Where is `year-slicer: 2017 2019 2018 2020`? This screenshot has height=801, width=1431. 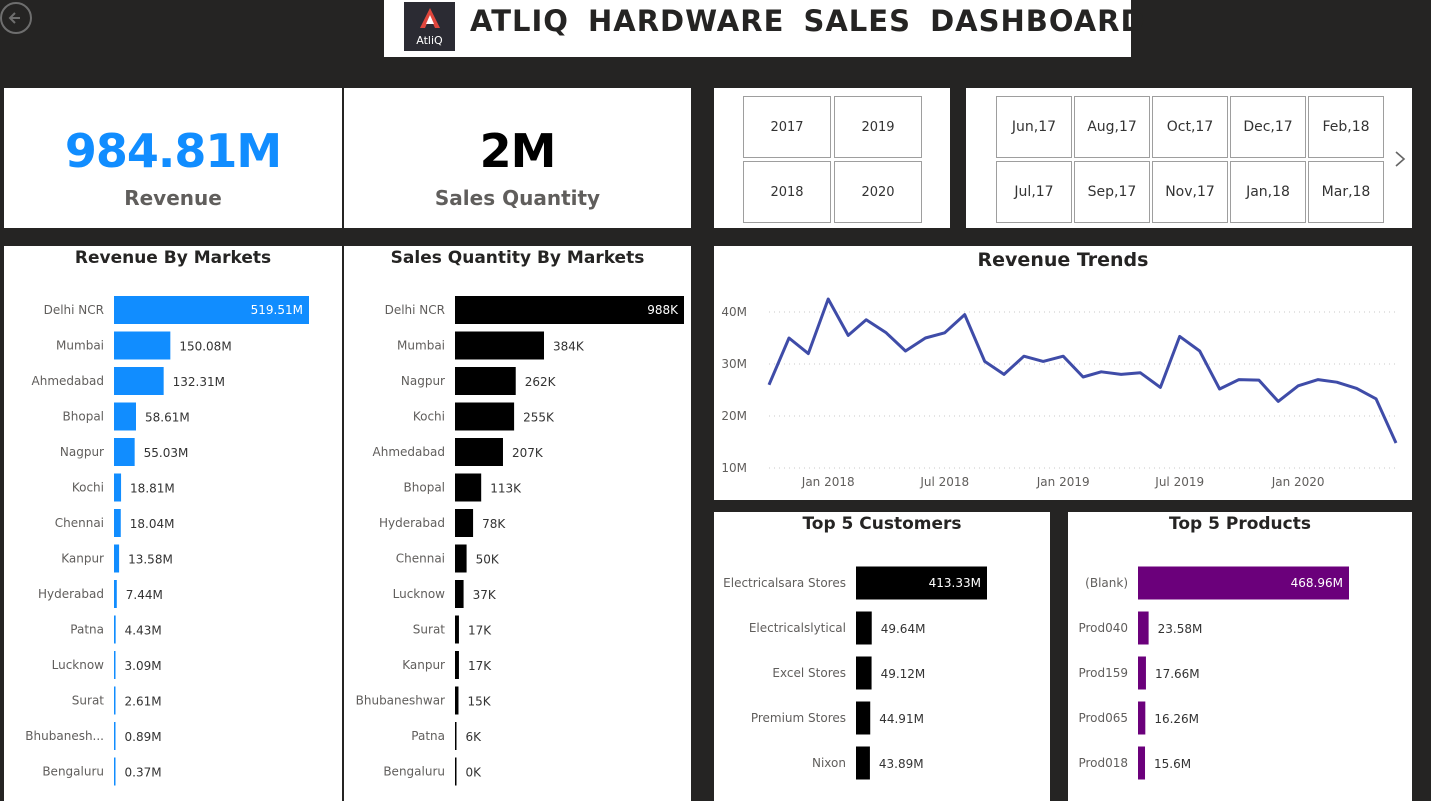
year-slicer: 2017 2019 2018 2020 is located at coordinates (832, 158).